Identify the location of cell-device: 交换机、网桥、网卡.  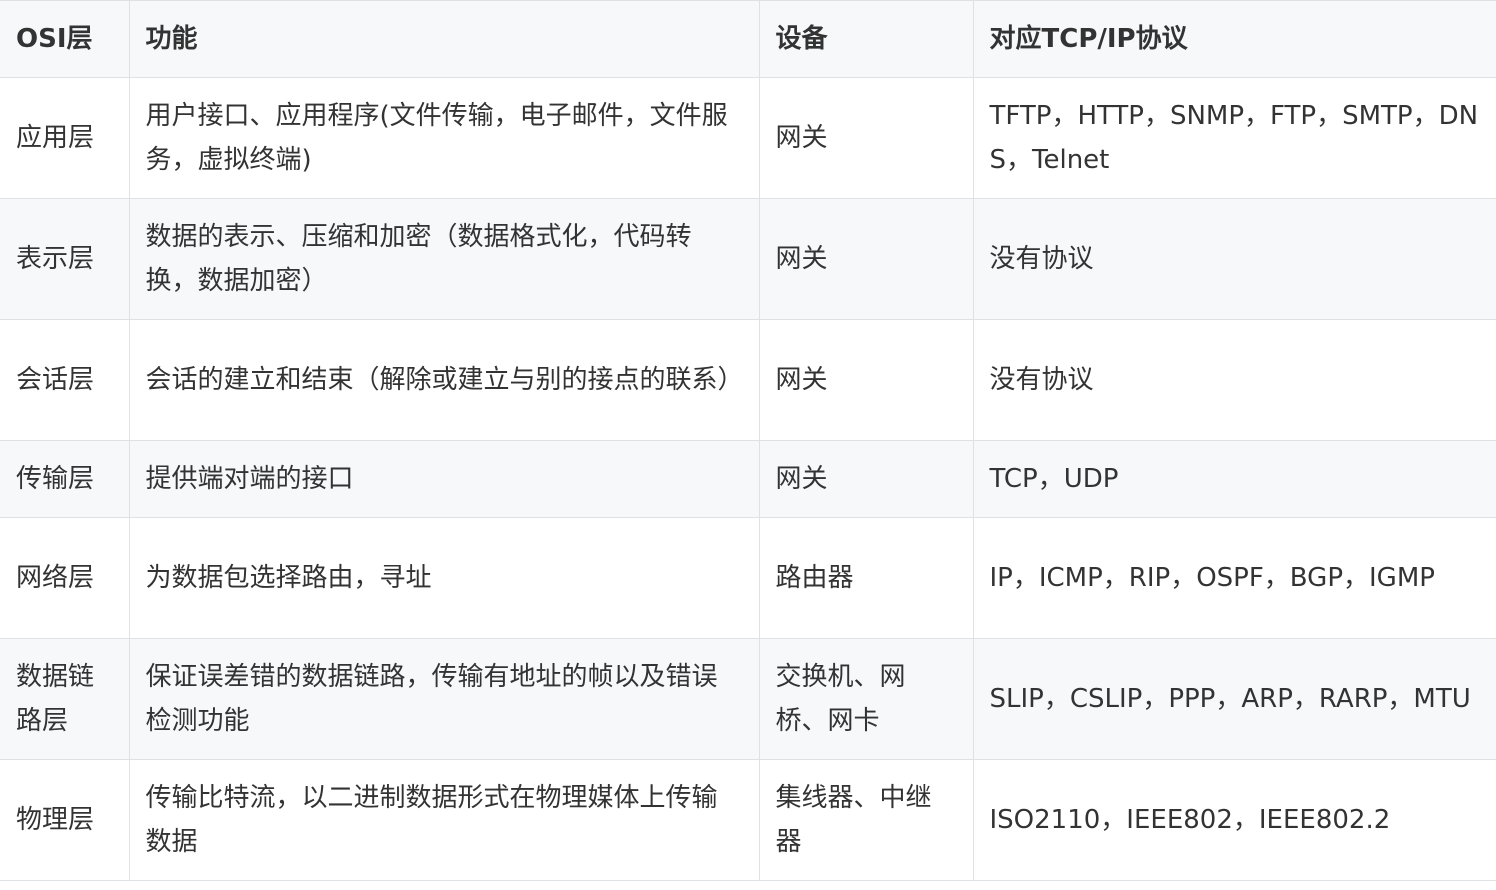
(866, 699).